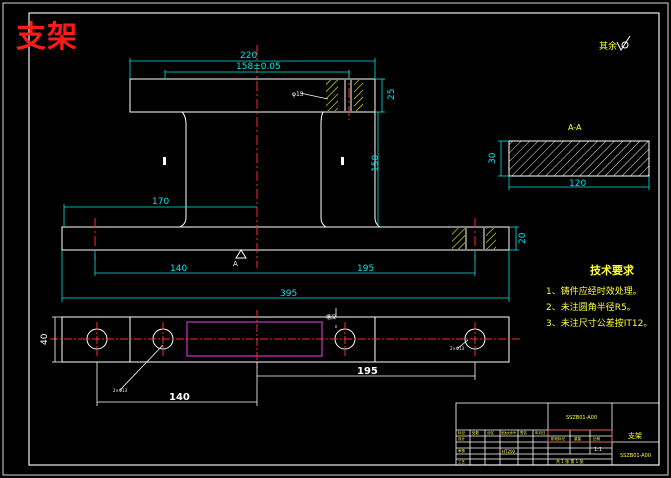  I want to click on hole-note-left: 2×Φ13, so click(120, 390).